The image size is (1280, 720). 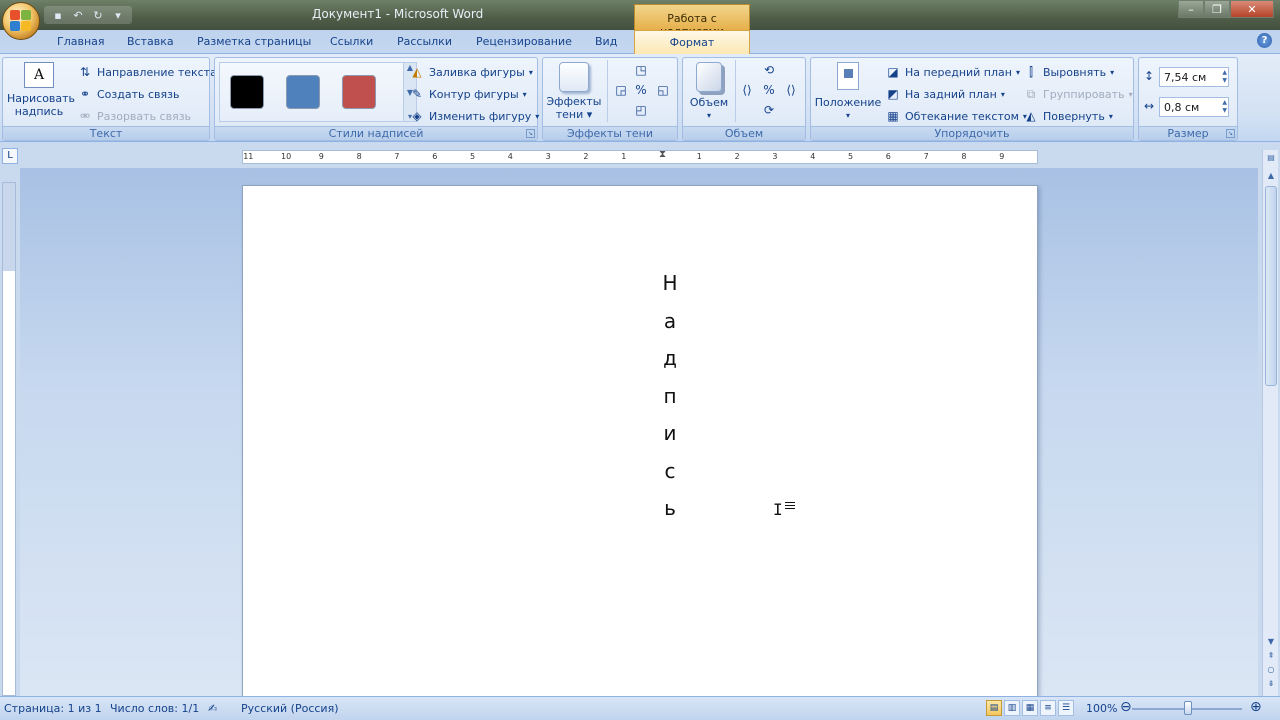 I want to click on zoom-out-icon: ⊖, so click(x=1126, y=707).